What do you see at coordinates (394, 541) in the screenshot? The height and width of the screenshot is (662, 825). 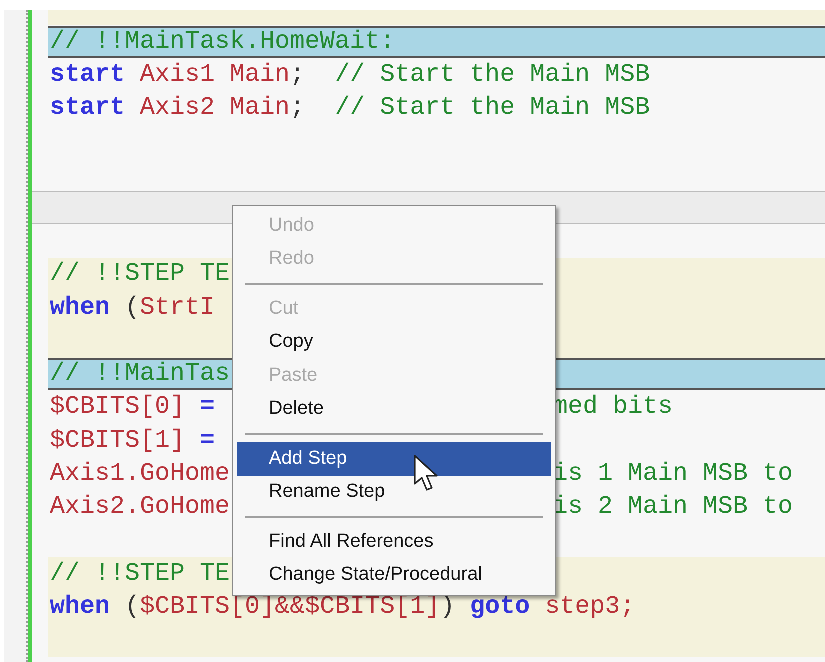 I see `menu-item: Find All References` at bounding box center [394, 541].